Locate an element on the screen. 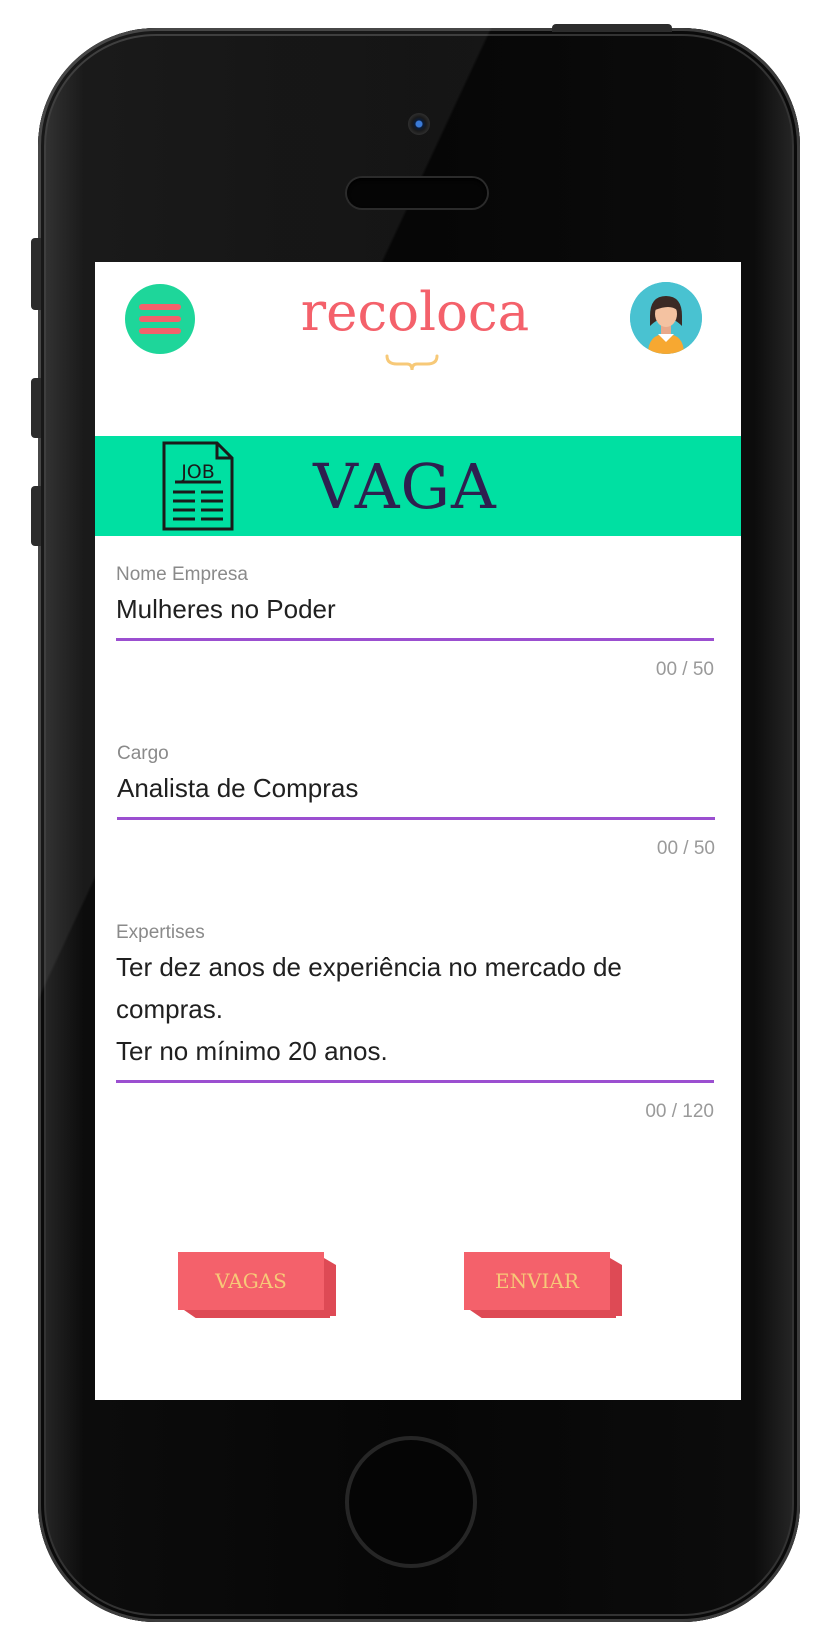 Image resolution: width=831 pixels, height=1650 pixels. volume-up-button is located at coordinates (36, 408).